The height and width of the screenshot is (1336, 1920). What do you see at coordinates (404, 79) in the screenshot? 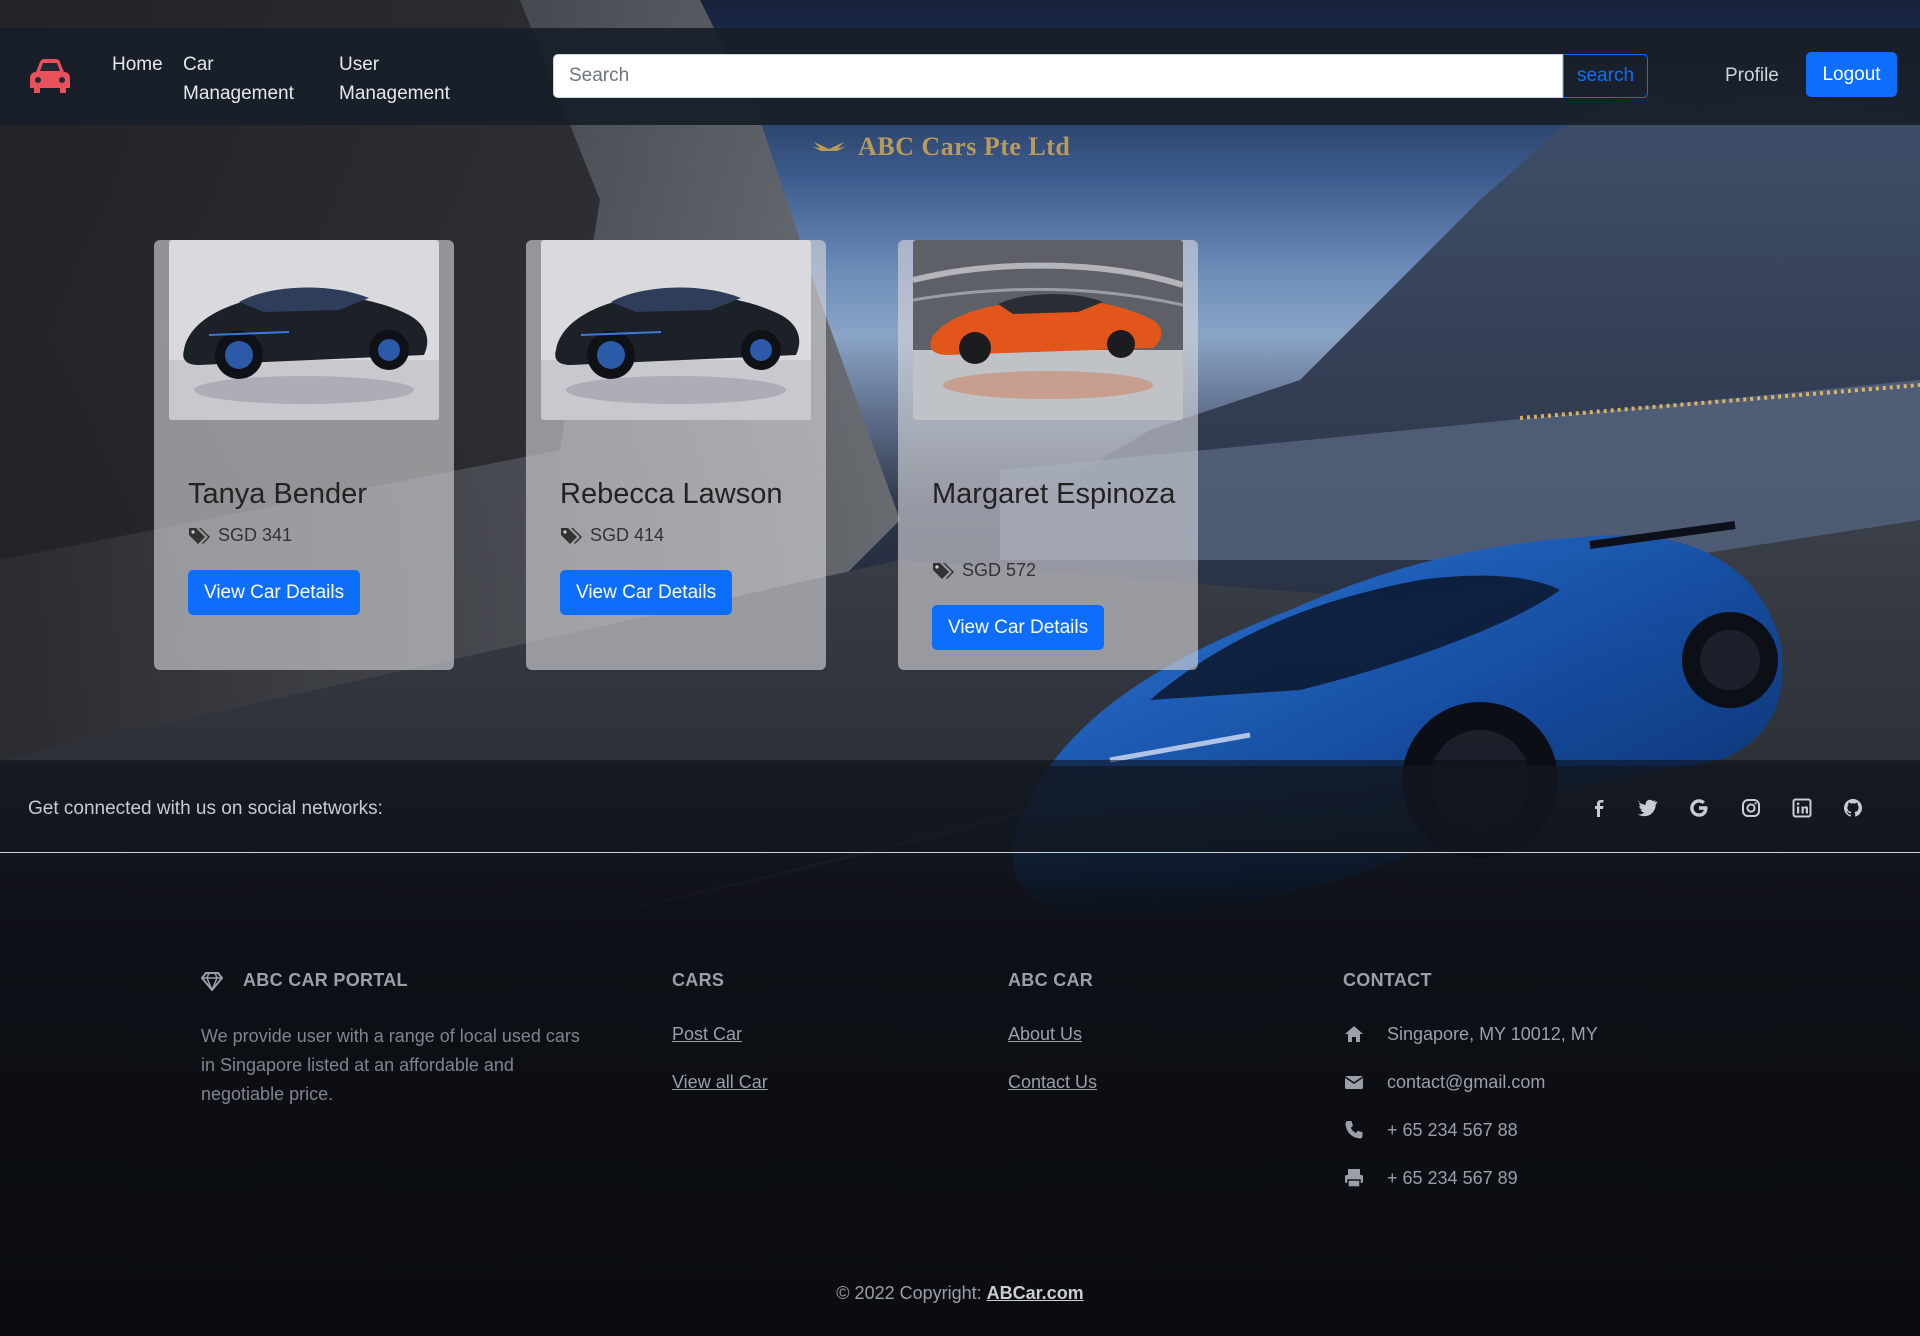
I see `nav-user-management: User Management` at bounding box center [404, 79].